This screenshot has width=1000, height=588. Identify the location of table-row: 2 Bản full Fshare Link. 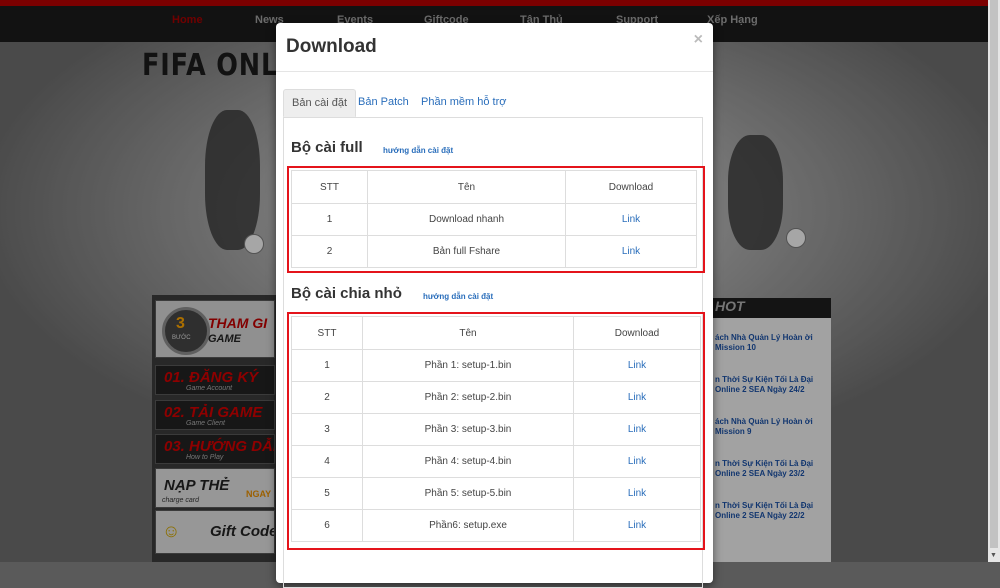
(494, 251).